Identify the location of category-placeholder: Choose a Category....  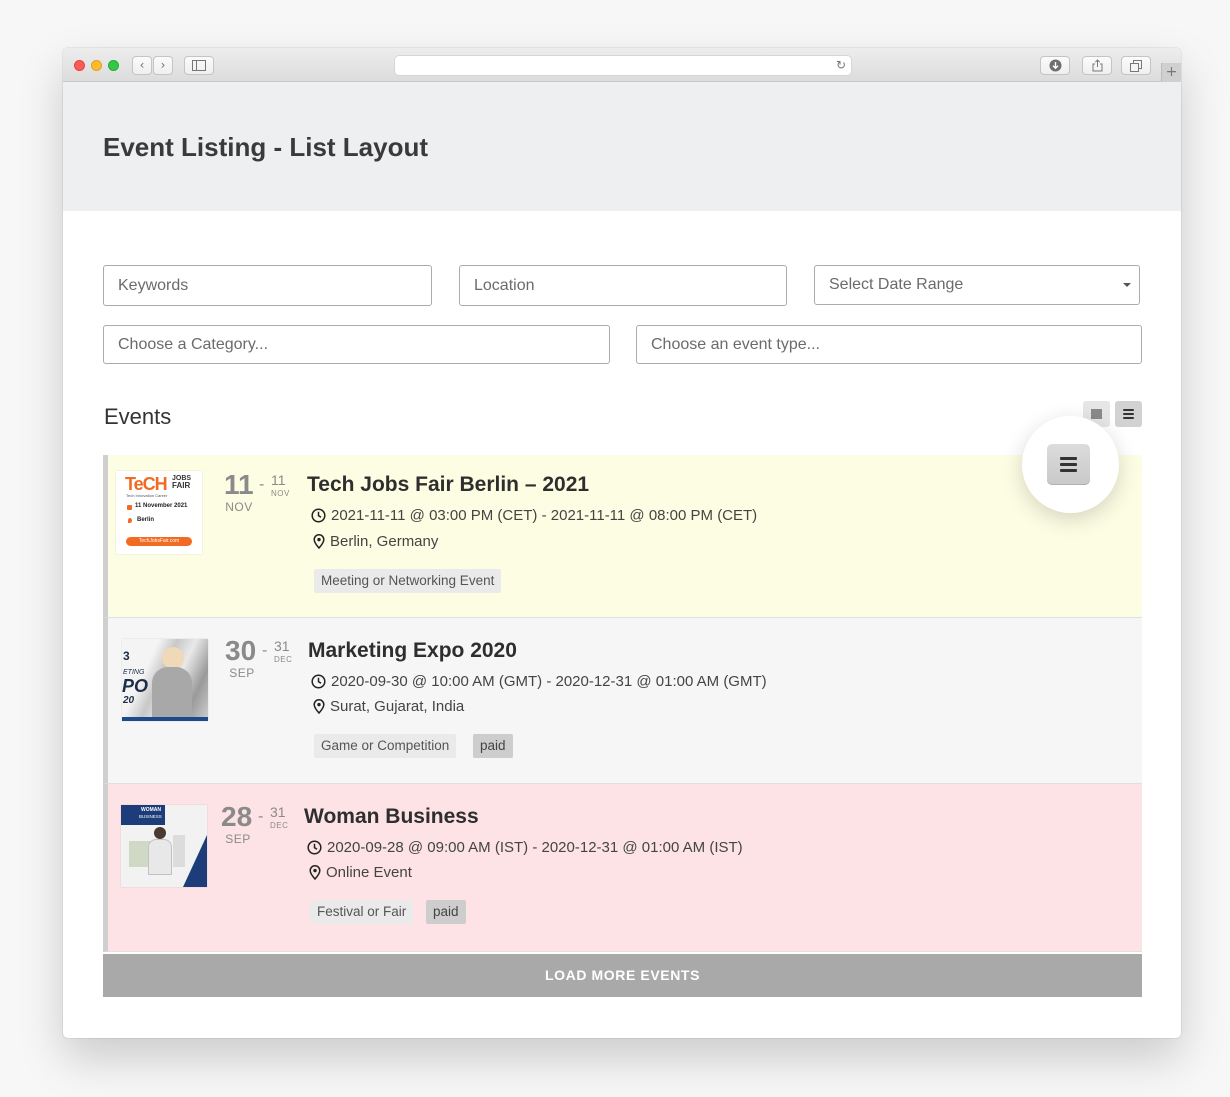
(193, 344).